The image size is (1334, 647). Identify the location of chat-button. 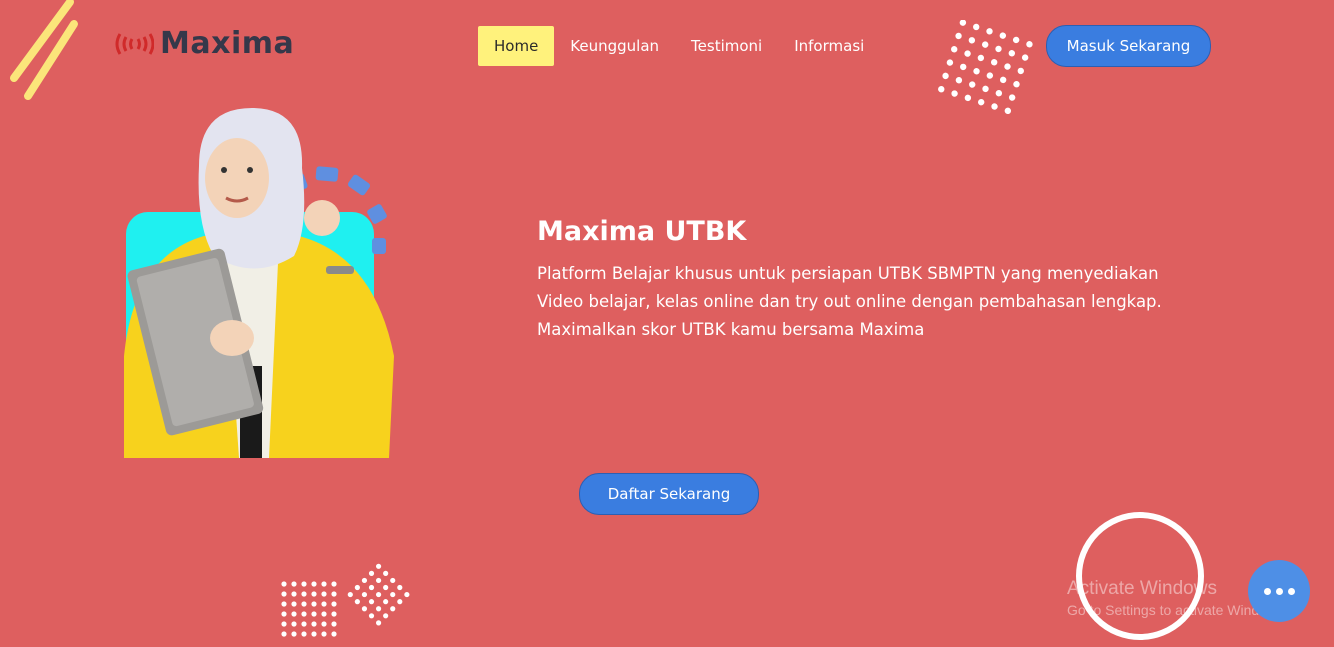
(1279, 591).